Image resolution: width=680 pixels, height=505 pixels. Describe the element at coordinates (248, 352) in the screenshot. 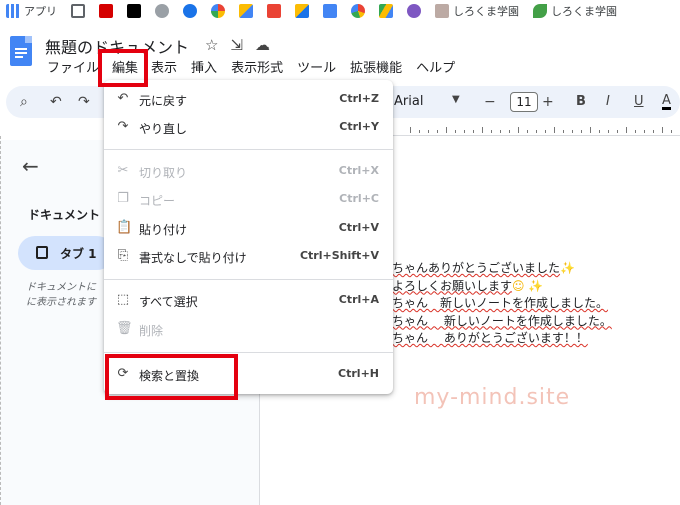

I see `menu-separator` at that location.